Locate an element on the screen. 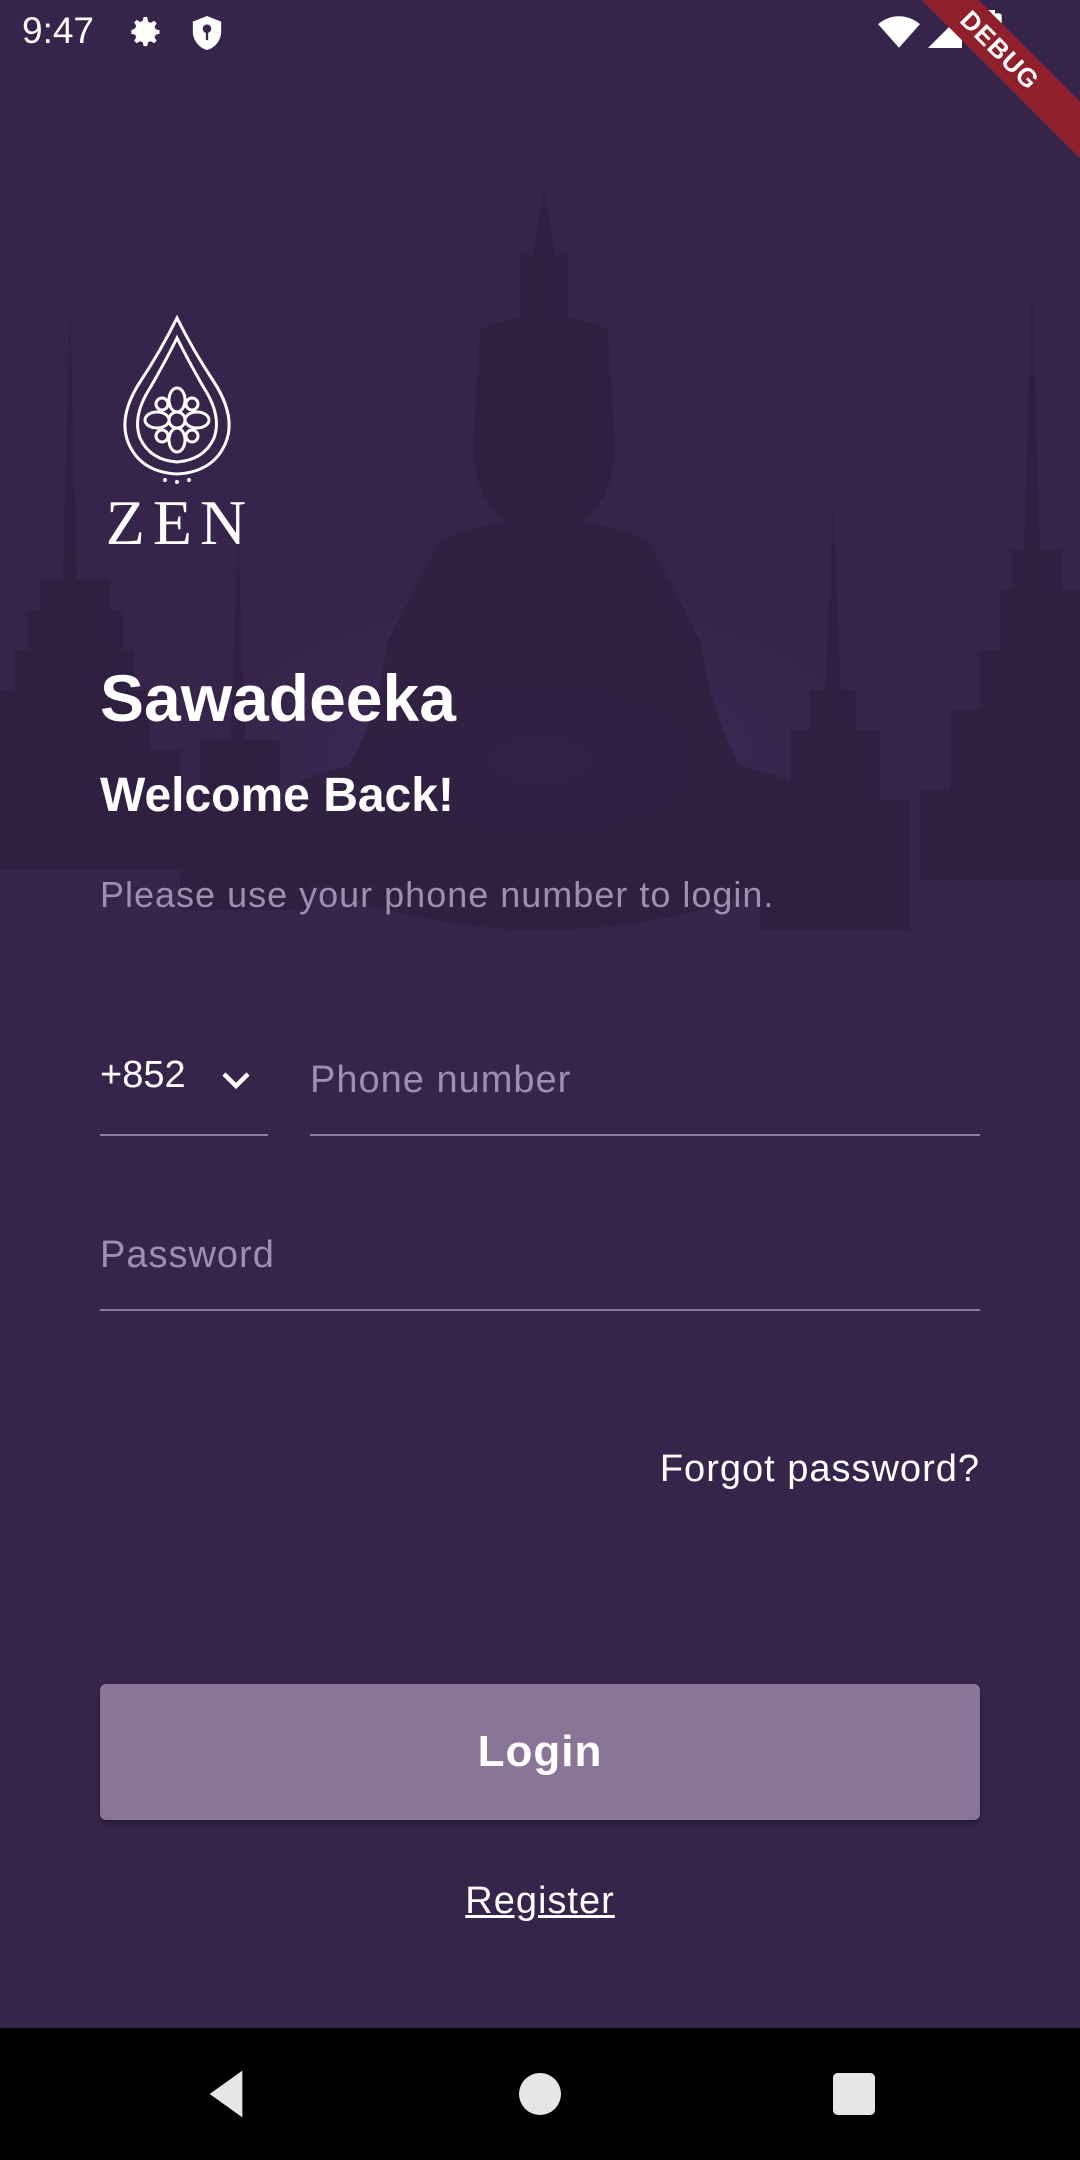  login-button: Login is located at coordinates (540, 1752).